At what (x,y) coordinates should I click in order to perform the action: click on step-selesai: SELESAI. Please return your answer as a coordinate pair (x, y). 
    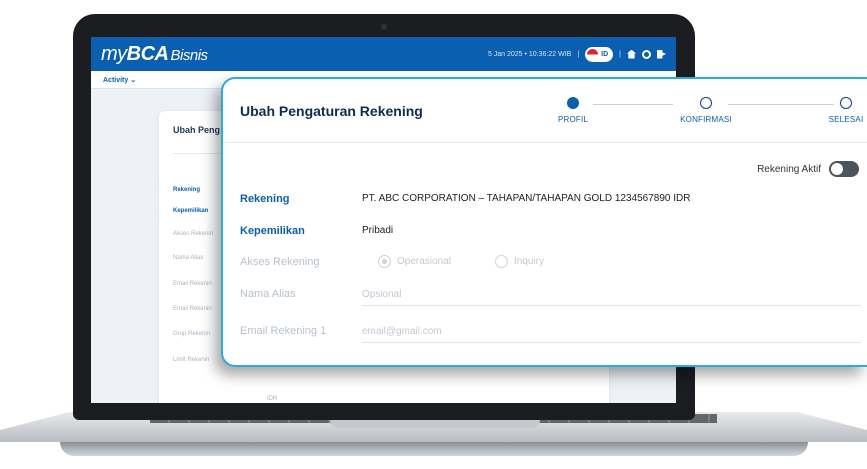
    Looking at the image, I should click on (834, 110).